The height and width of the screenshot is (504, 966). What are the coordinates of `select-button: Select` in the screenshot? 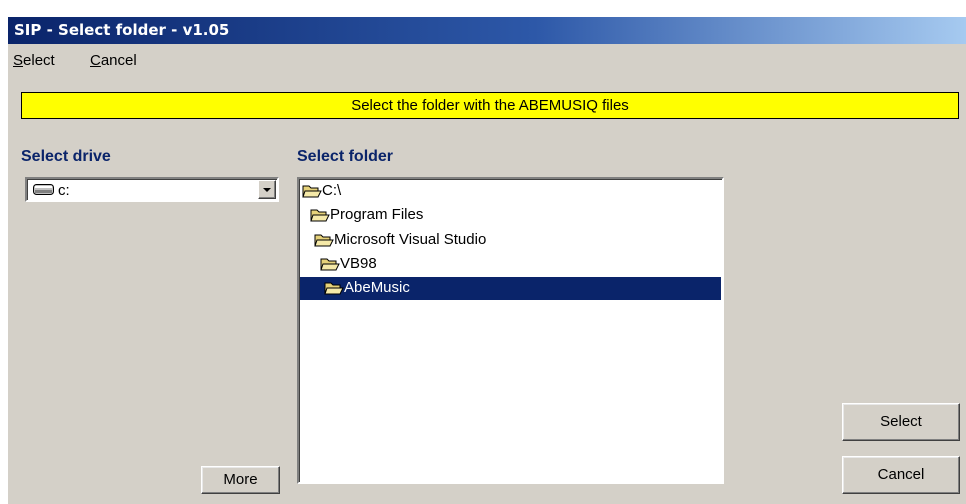 It's located at (901, 422).